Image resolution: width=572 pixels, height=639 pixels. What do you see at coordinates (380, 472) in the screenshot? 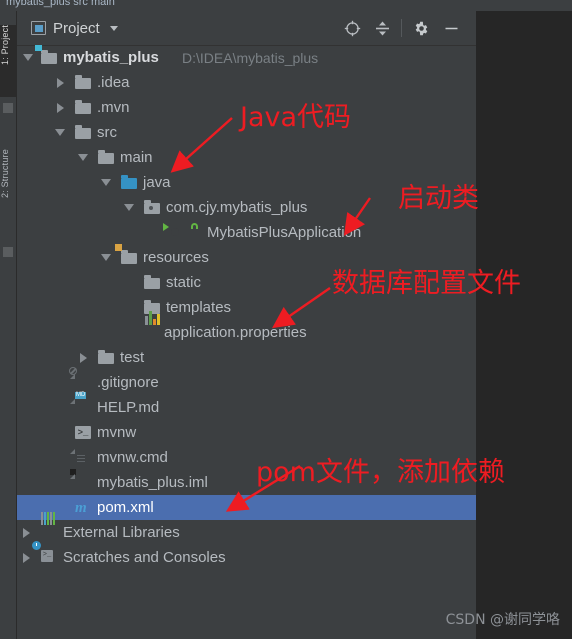
I see `annotation-pom-dependencies: pom文件，添加依赖` at bounding box center [380, 472].